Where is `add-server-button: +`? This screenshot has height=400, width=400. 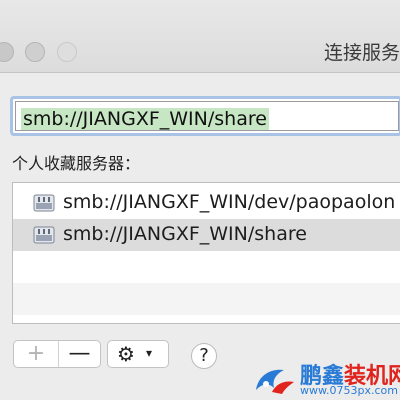
add-server-button: + is located at coordinates (36, 354).